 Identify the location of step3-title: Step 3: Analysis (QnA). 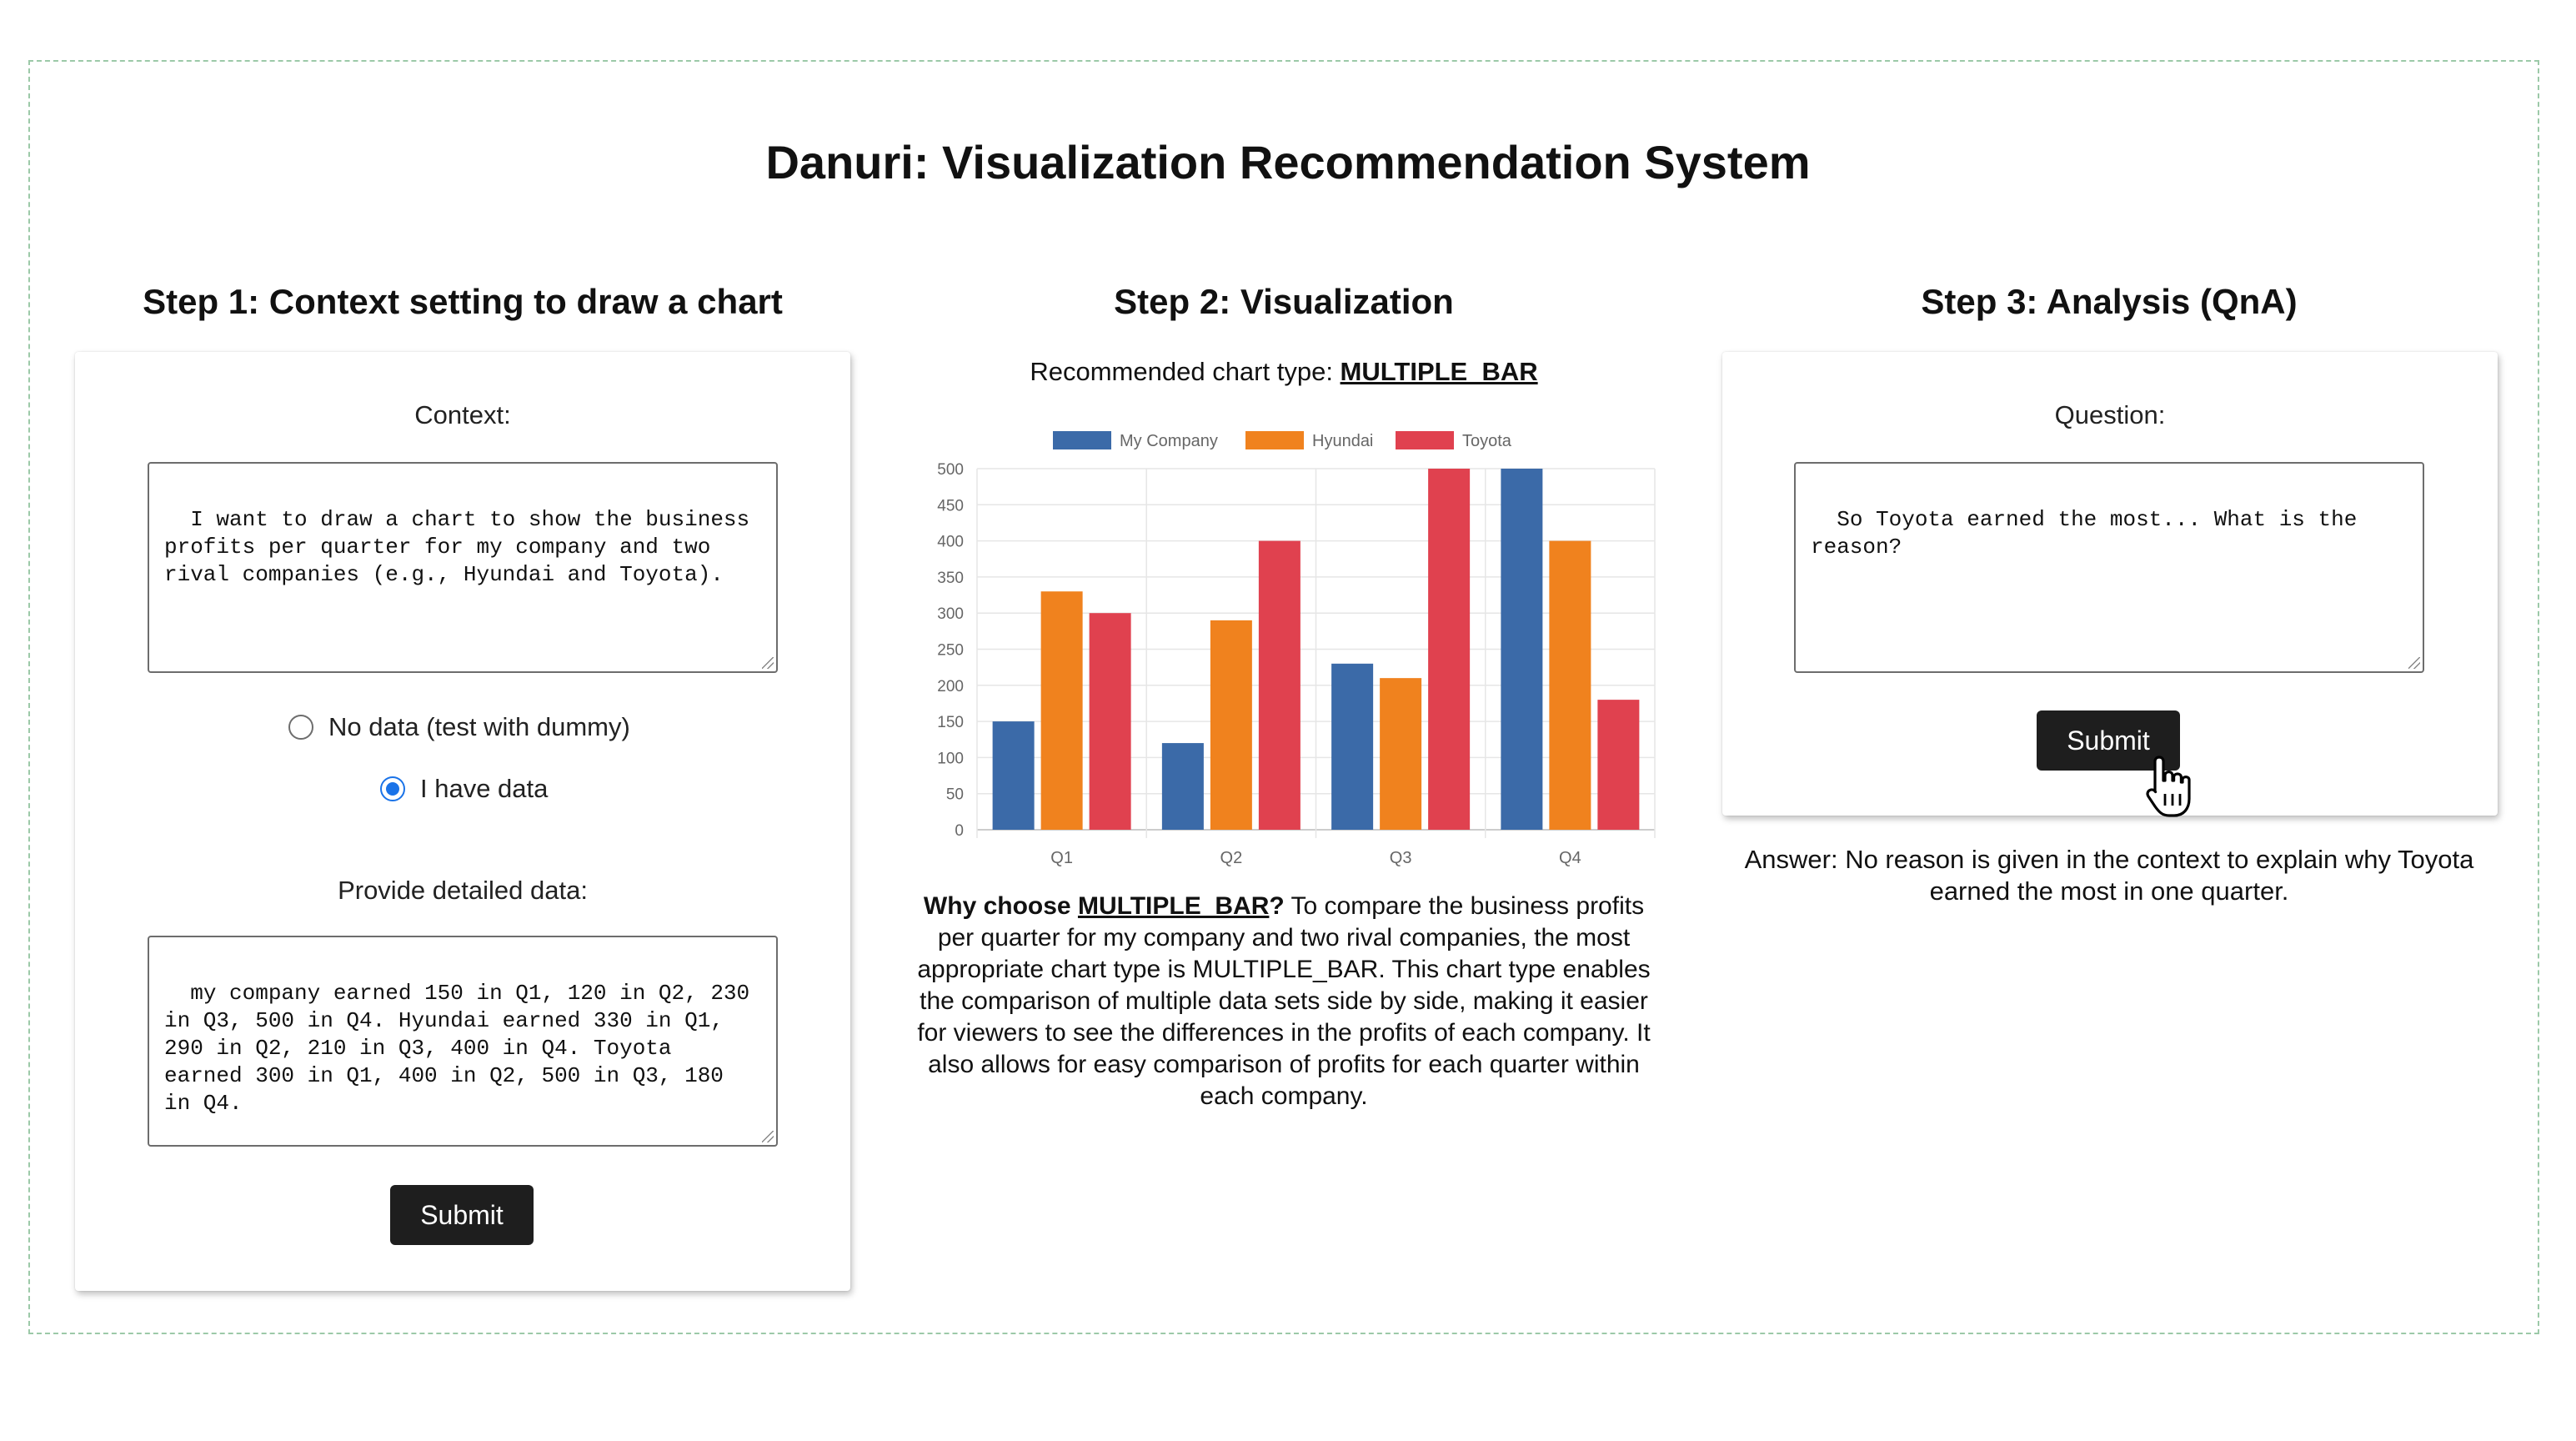
(2109, 301).